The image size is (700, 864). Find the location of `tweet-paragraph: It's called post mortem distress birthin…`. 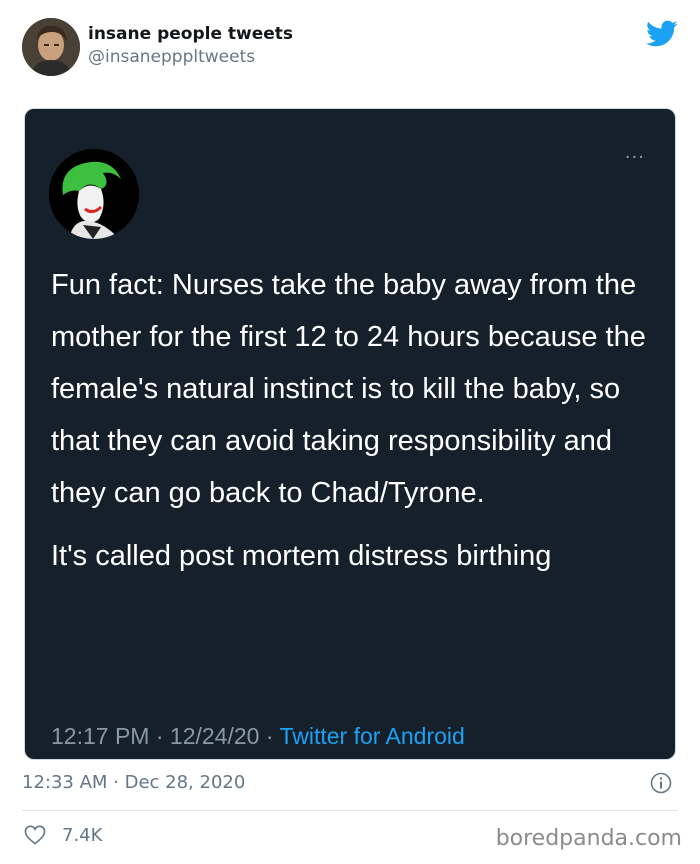

tweet-paragraph: It's called post mortem distress birthin… is located at coordinates (301, 556).